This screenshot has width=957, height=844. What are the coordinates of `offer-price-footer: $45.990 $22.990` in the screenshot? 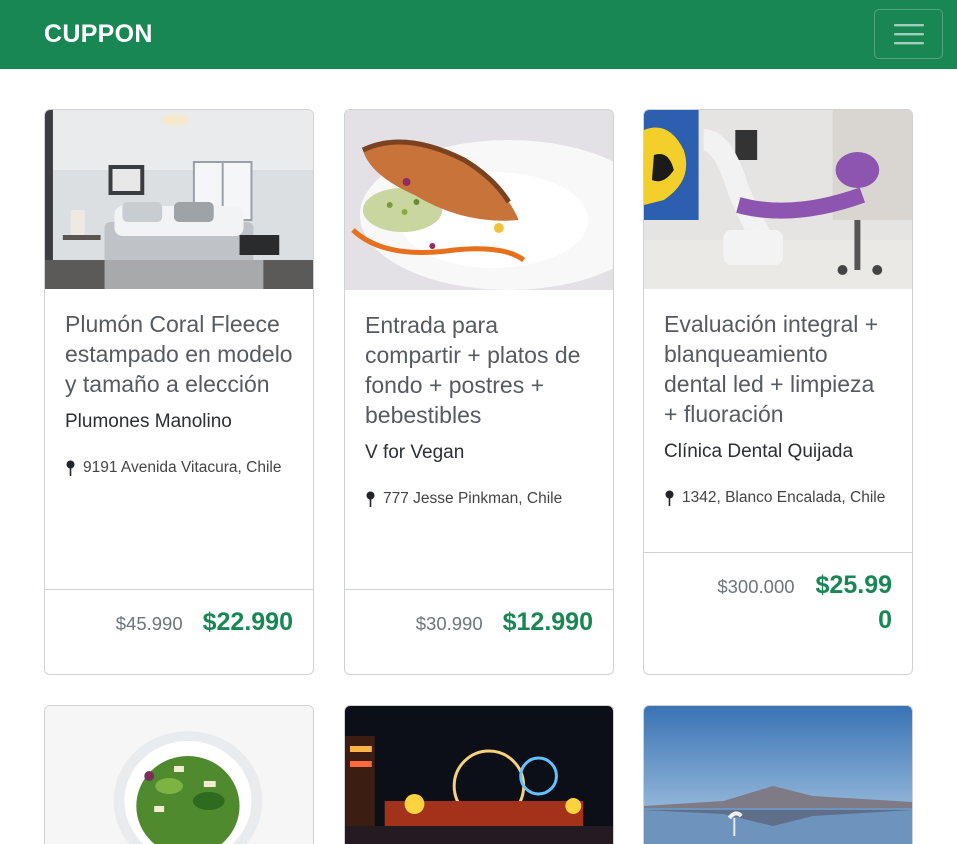 It's located at (179, 631).